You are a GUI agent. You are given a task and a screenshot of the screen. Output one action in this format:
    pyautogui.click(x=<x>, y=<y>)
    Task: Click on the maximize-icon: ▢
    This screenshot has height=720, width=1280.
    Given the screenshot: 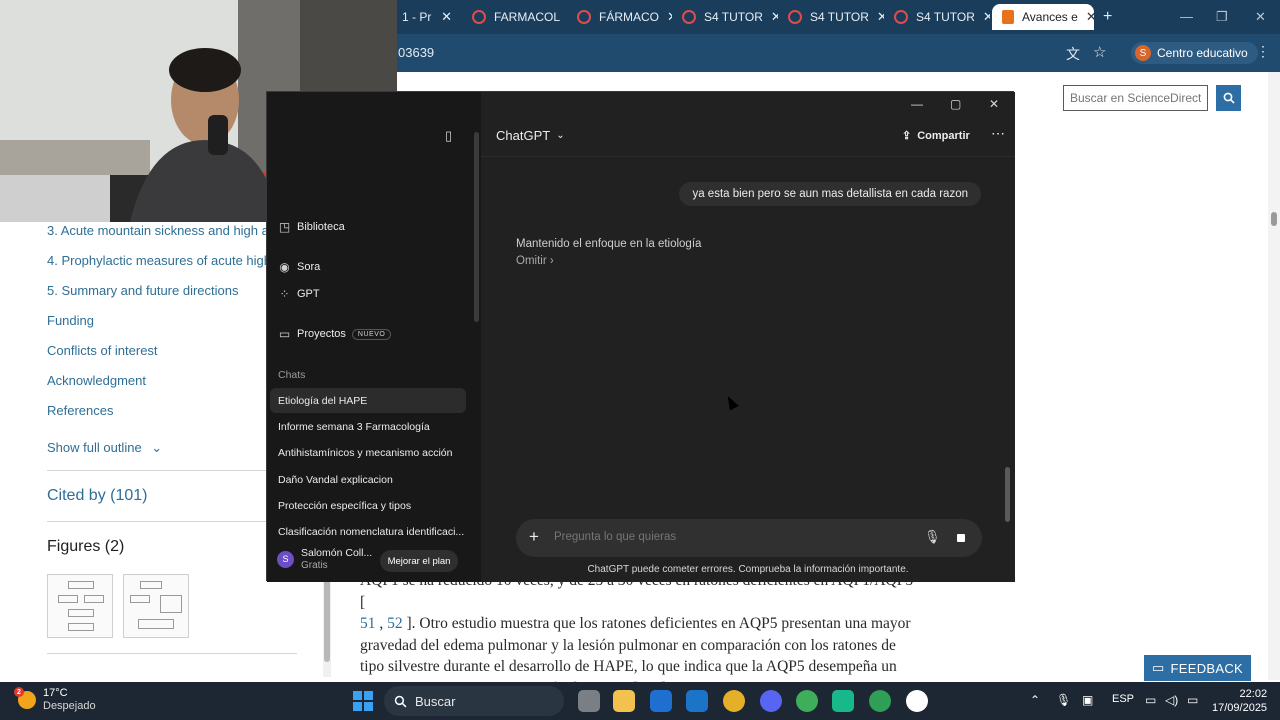 What is the action you would take?
    pyautogui.click(x=955, y=104)
    